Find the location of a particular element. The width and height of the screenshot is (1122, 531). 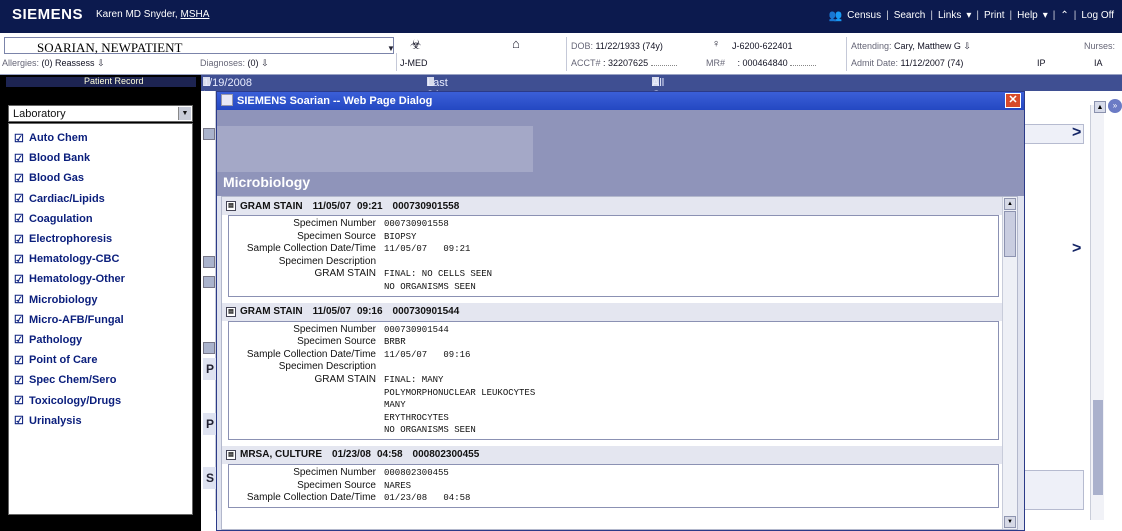

dialog-header: Microbiology is located at coordinates (620, 153).